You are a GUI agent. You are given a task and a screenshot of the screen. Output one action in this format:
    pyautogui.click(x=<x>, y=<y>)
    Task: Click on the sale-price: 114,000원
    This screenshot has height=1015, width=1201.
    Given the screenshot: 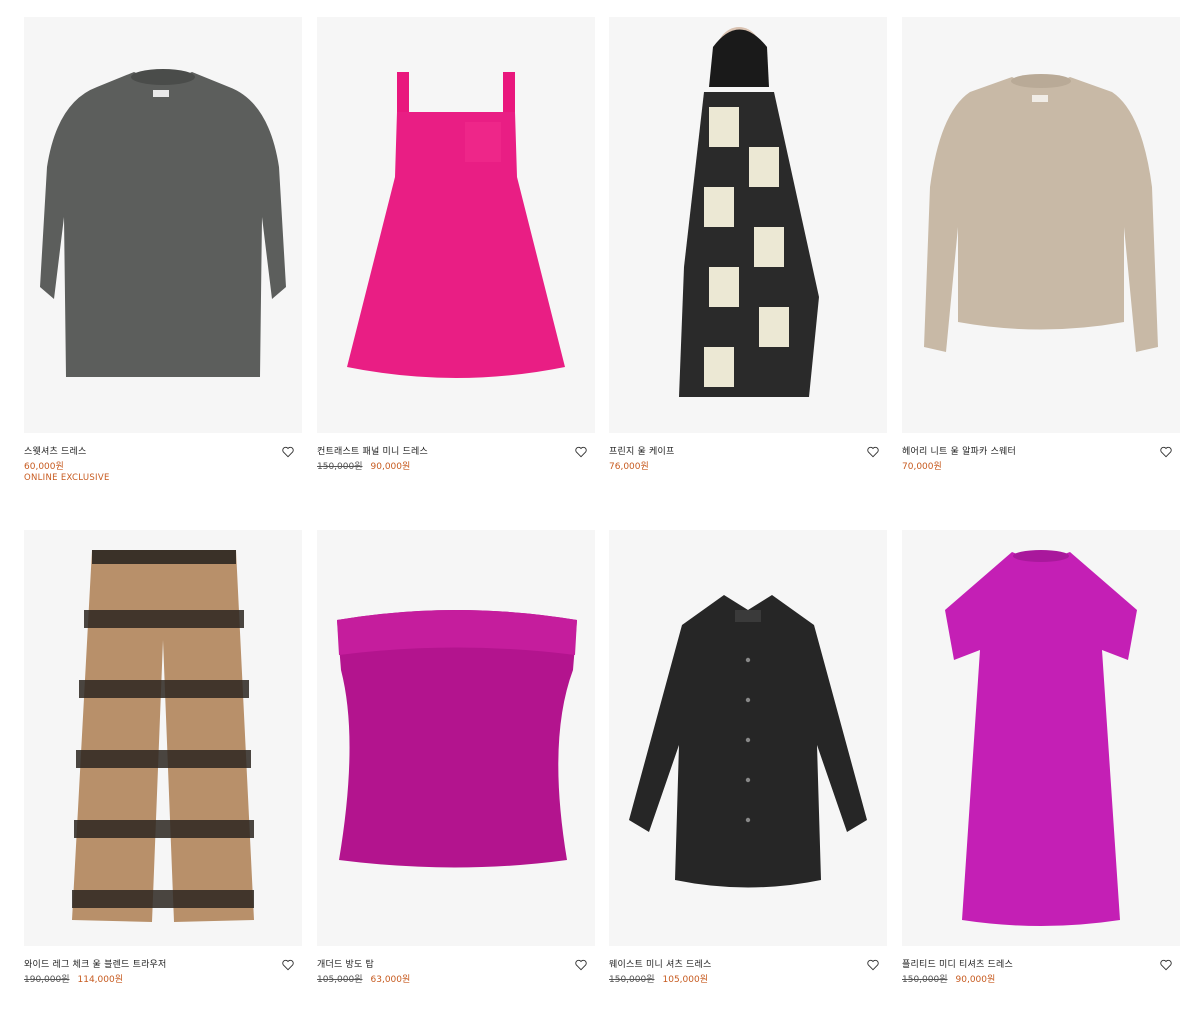 What is the action you would take?
    pyautogui.click(x=100, y=980)
    